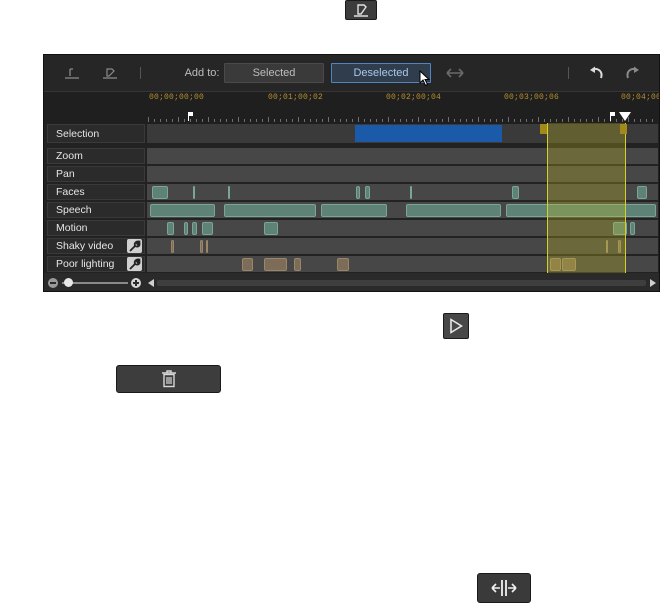  I want to click on redo-button, so click(632, 73).